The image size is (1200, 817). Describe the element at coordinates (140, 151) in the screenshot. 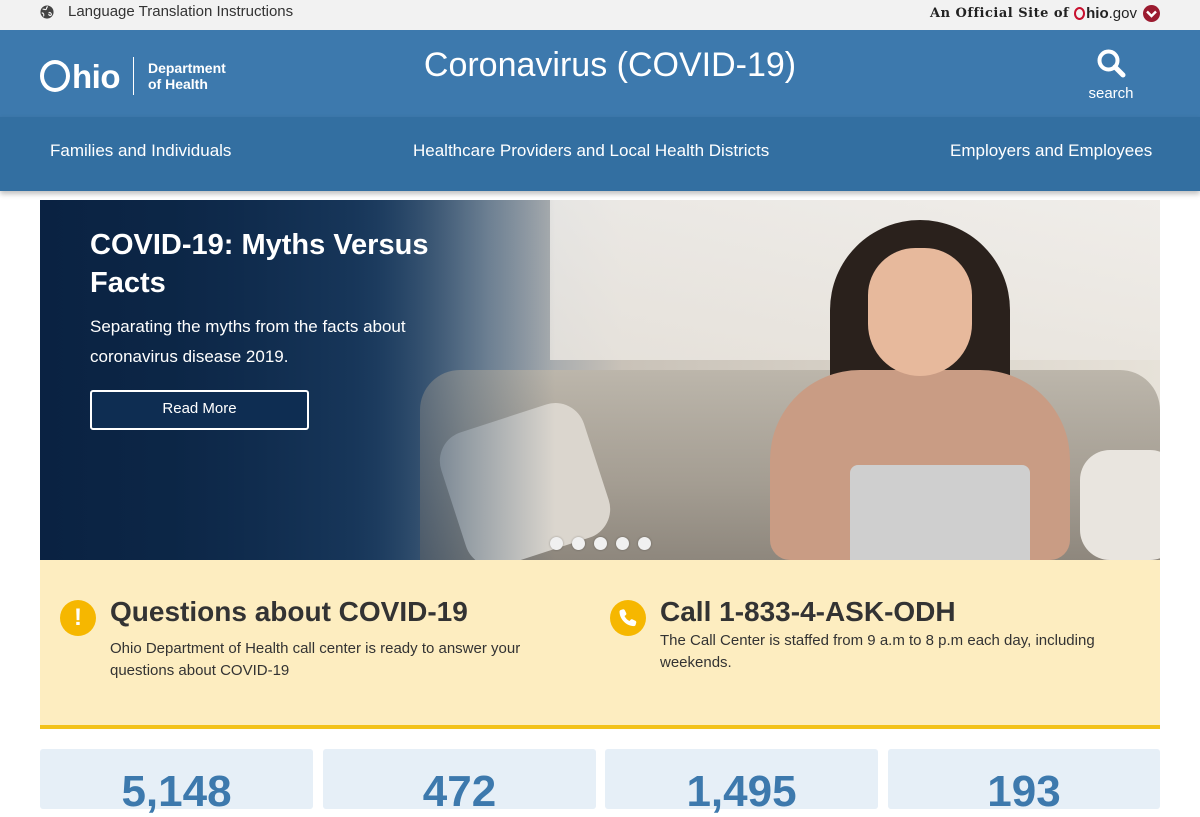

I see `nav-item-families: Families and Individuals` at that location.